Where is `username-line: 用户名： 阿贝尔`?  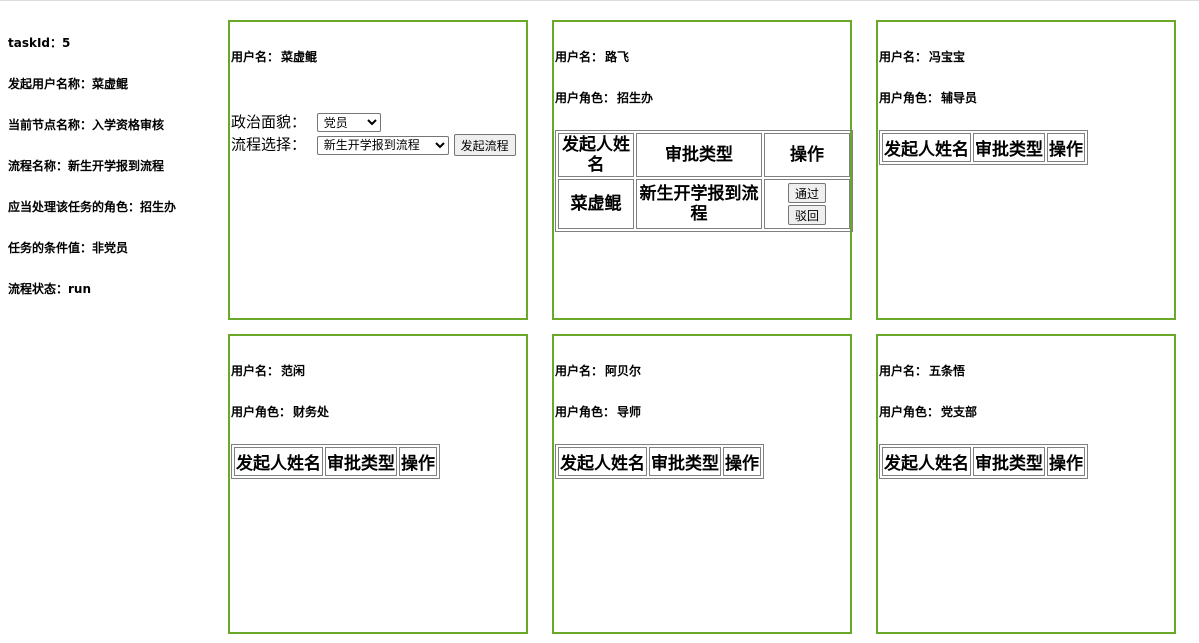 username-line: 用户名： 阿贝尔 is located at coordinates (598, 371).